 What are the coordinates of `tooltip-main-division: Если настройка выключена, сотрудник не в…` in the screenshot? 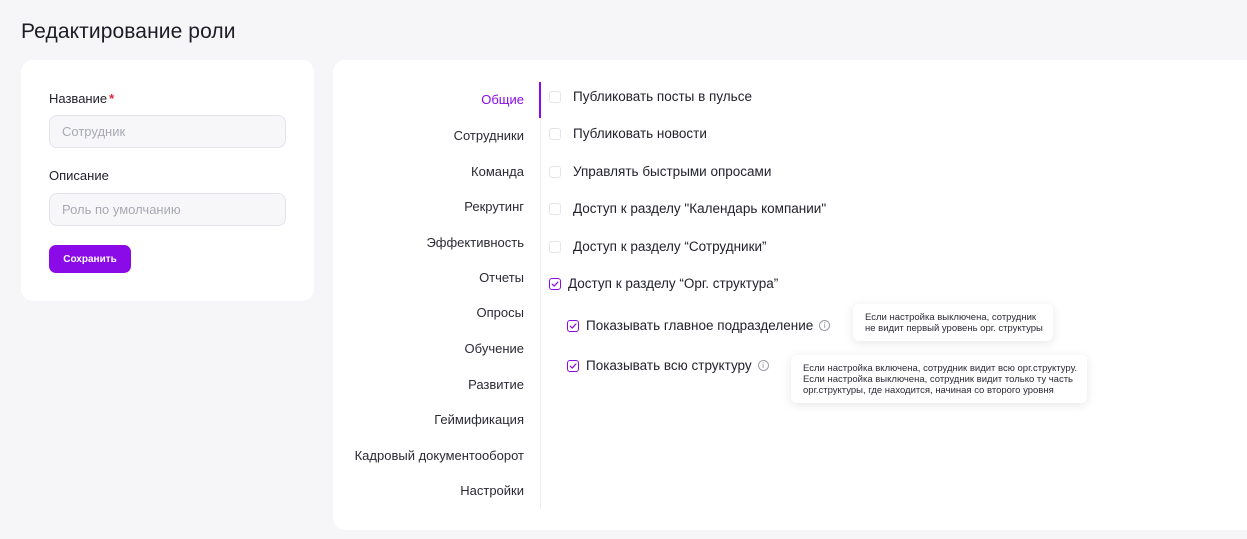 It's located at (953, 322).